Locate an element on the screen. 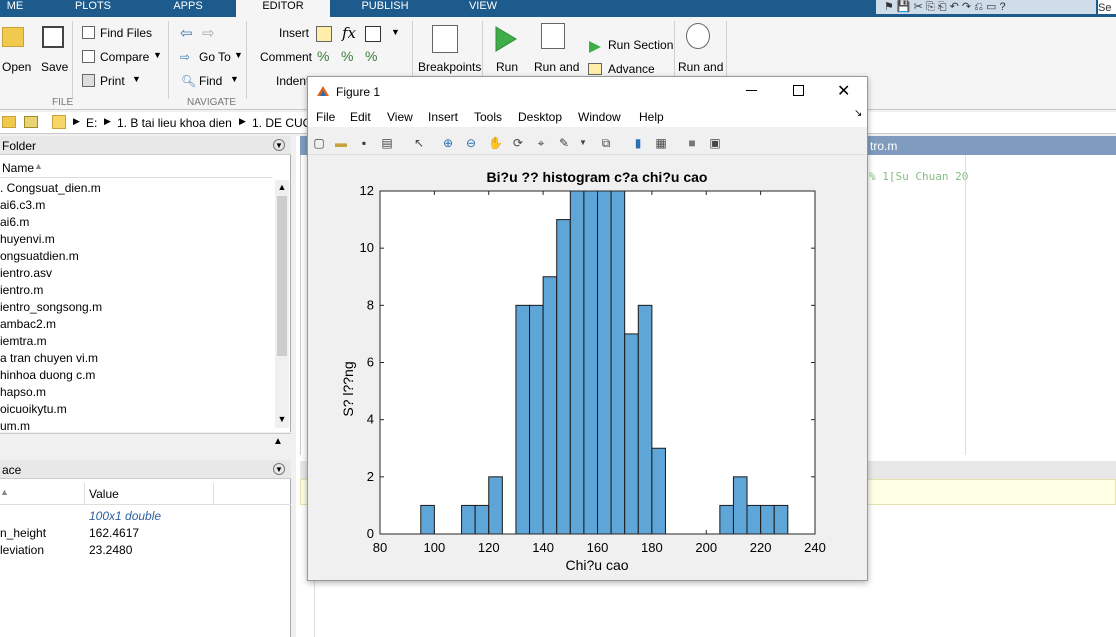 The image size is (1116, 637). run-and-advance-button: Run and is located at coordinates (556, 67).